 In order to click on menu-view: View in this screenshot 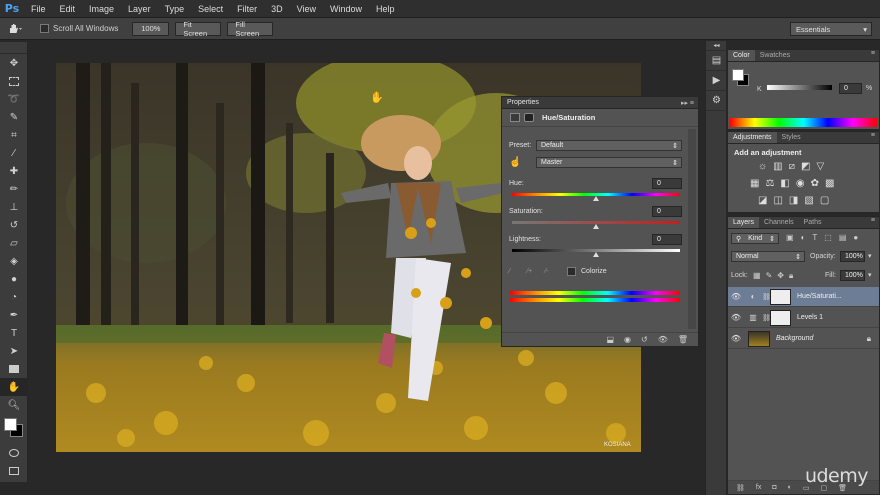, I will do `click(306, 9)`.